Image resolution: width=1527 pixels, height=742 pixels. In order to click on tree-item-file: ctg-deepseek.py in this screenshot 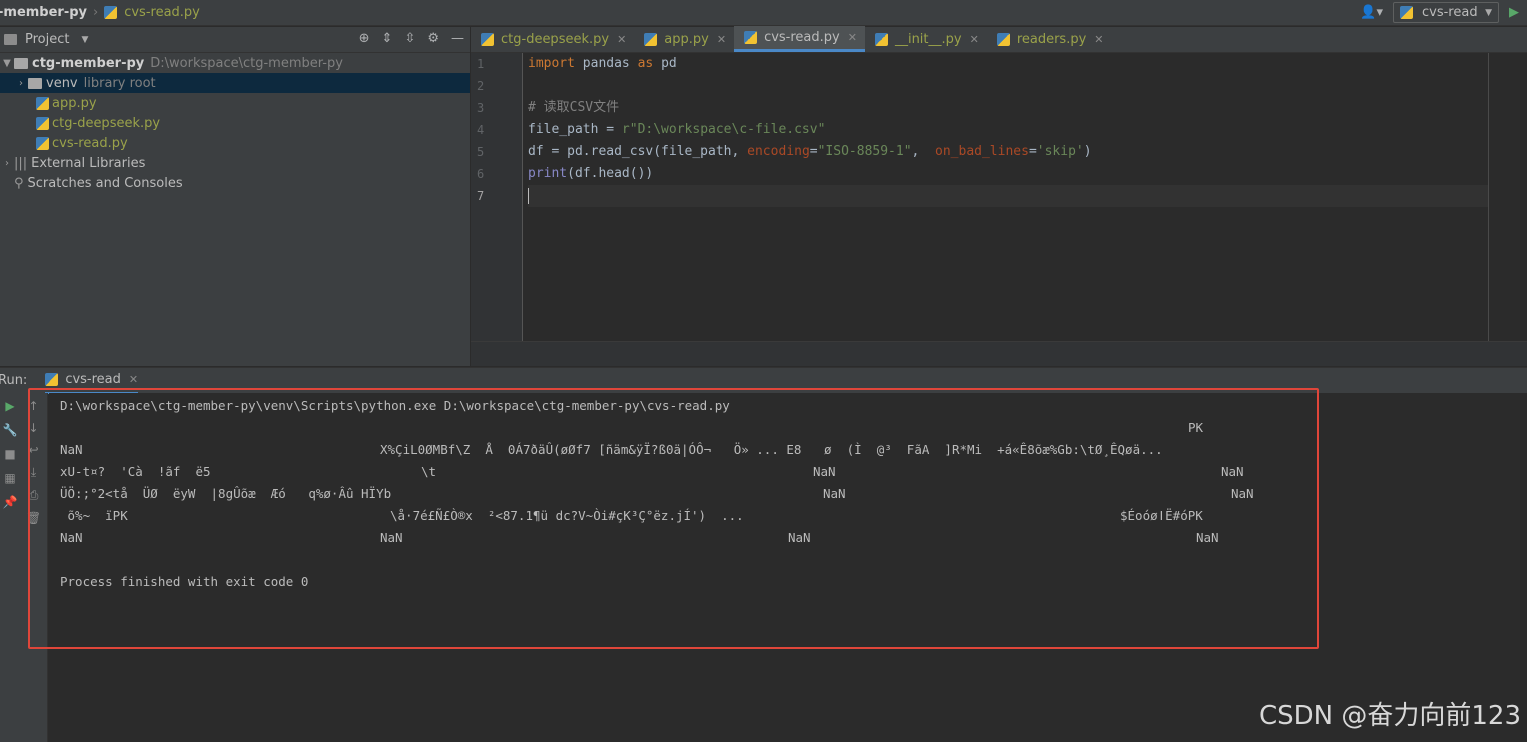, I will do `click(235, 123)`.